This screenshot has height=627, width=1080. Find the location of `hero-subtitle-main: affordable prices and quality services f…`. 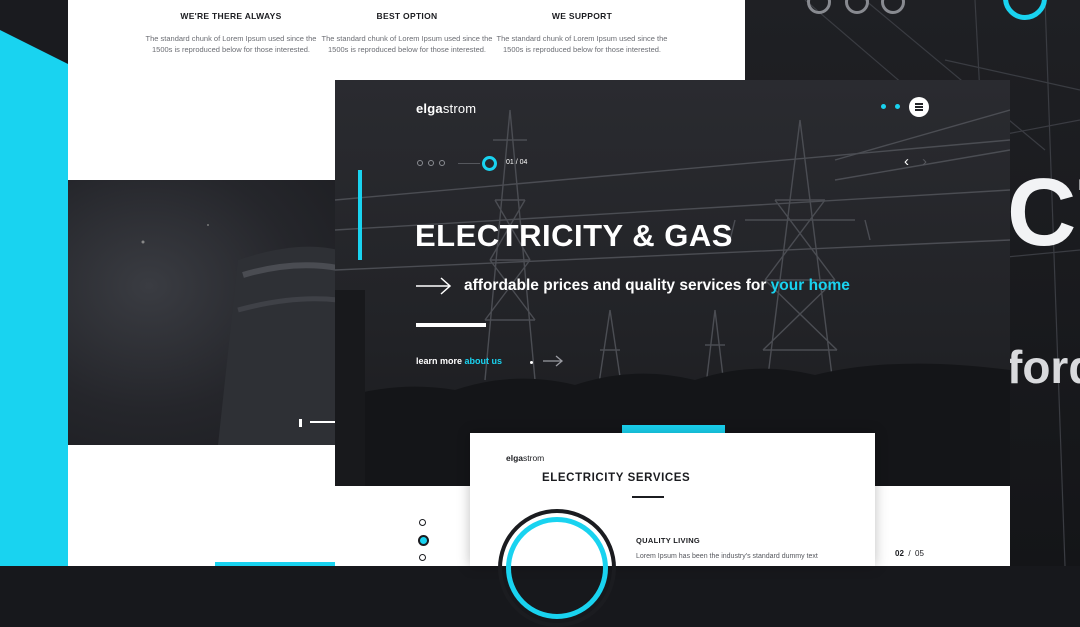

hero-subtitle-main: affordable prices and quality services f… is located at coordinates (617, 285).